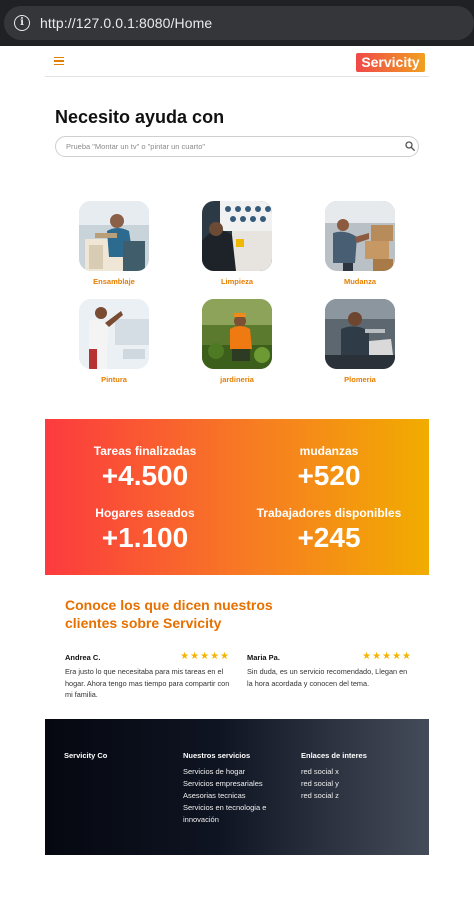 This screenshot has height=897, width=474. Describe the element at coordinates (237, 61) in the screenshot. I see `top-nav: Servicity` at that location.